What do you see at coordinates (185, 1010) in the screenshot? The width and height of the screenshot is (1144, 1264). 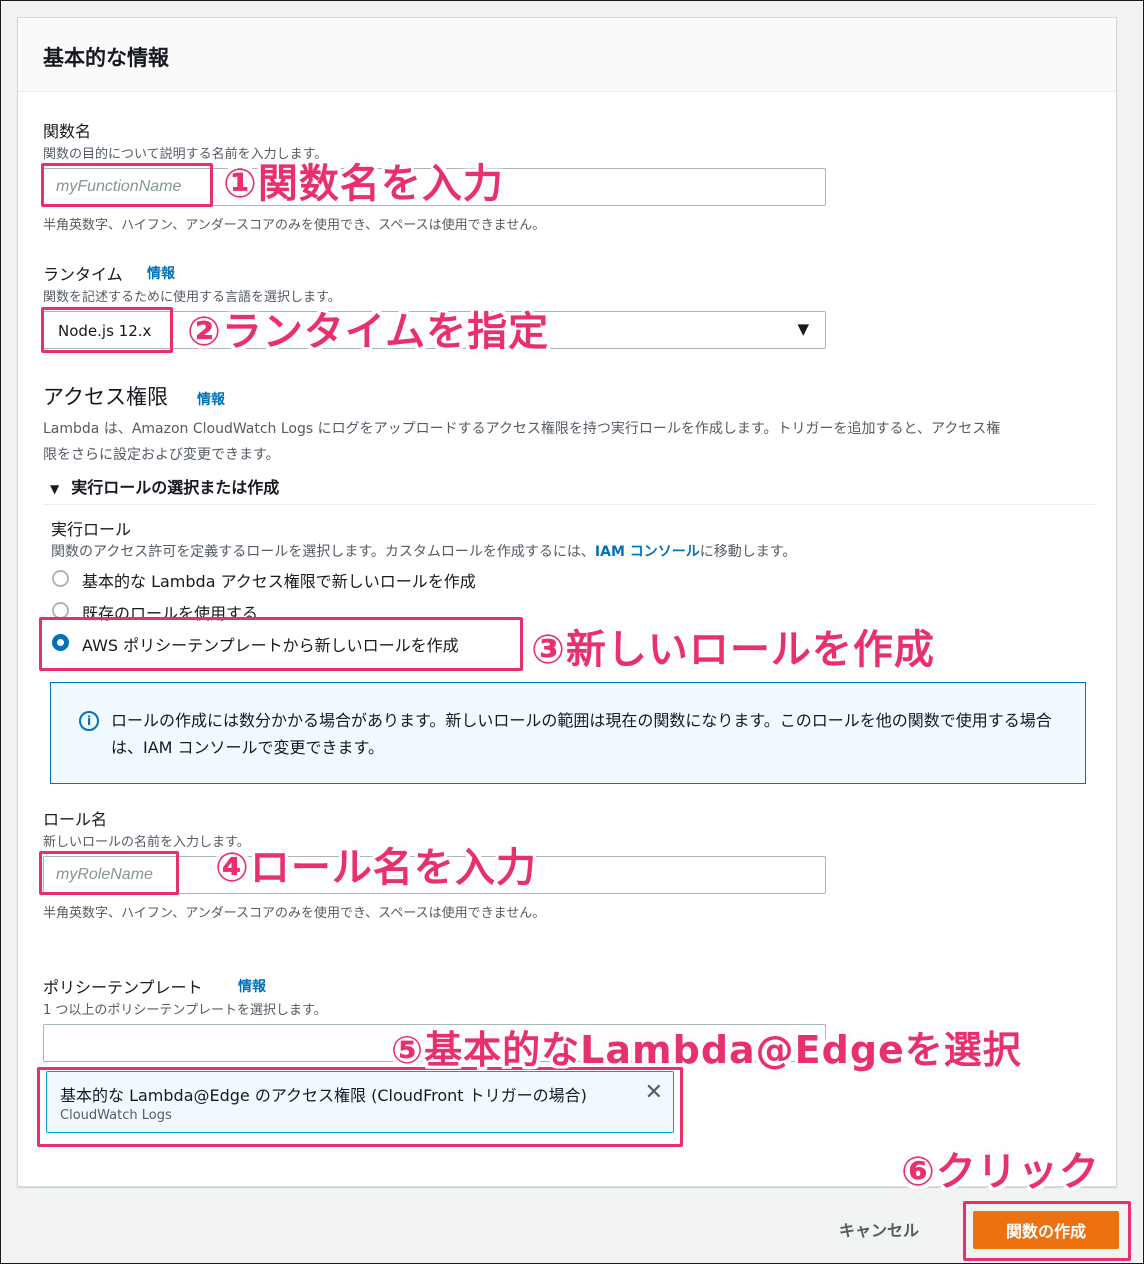 I see `policy-templates-description: 1 つ以上のポリシーテンプレートを選択します。` at bounding box center [185, 1010].